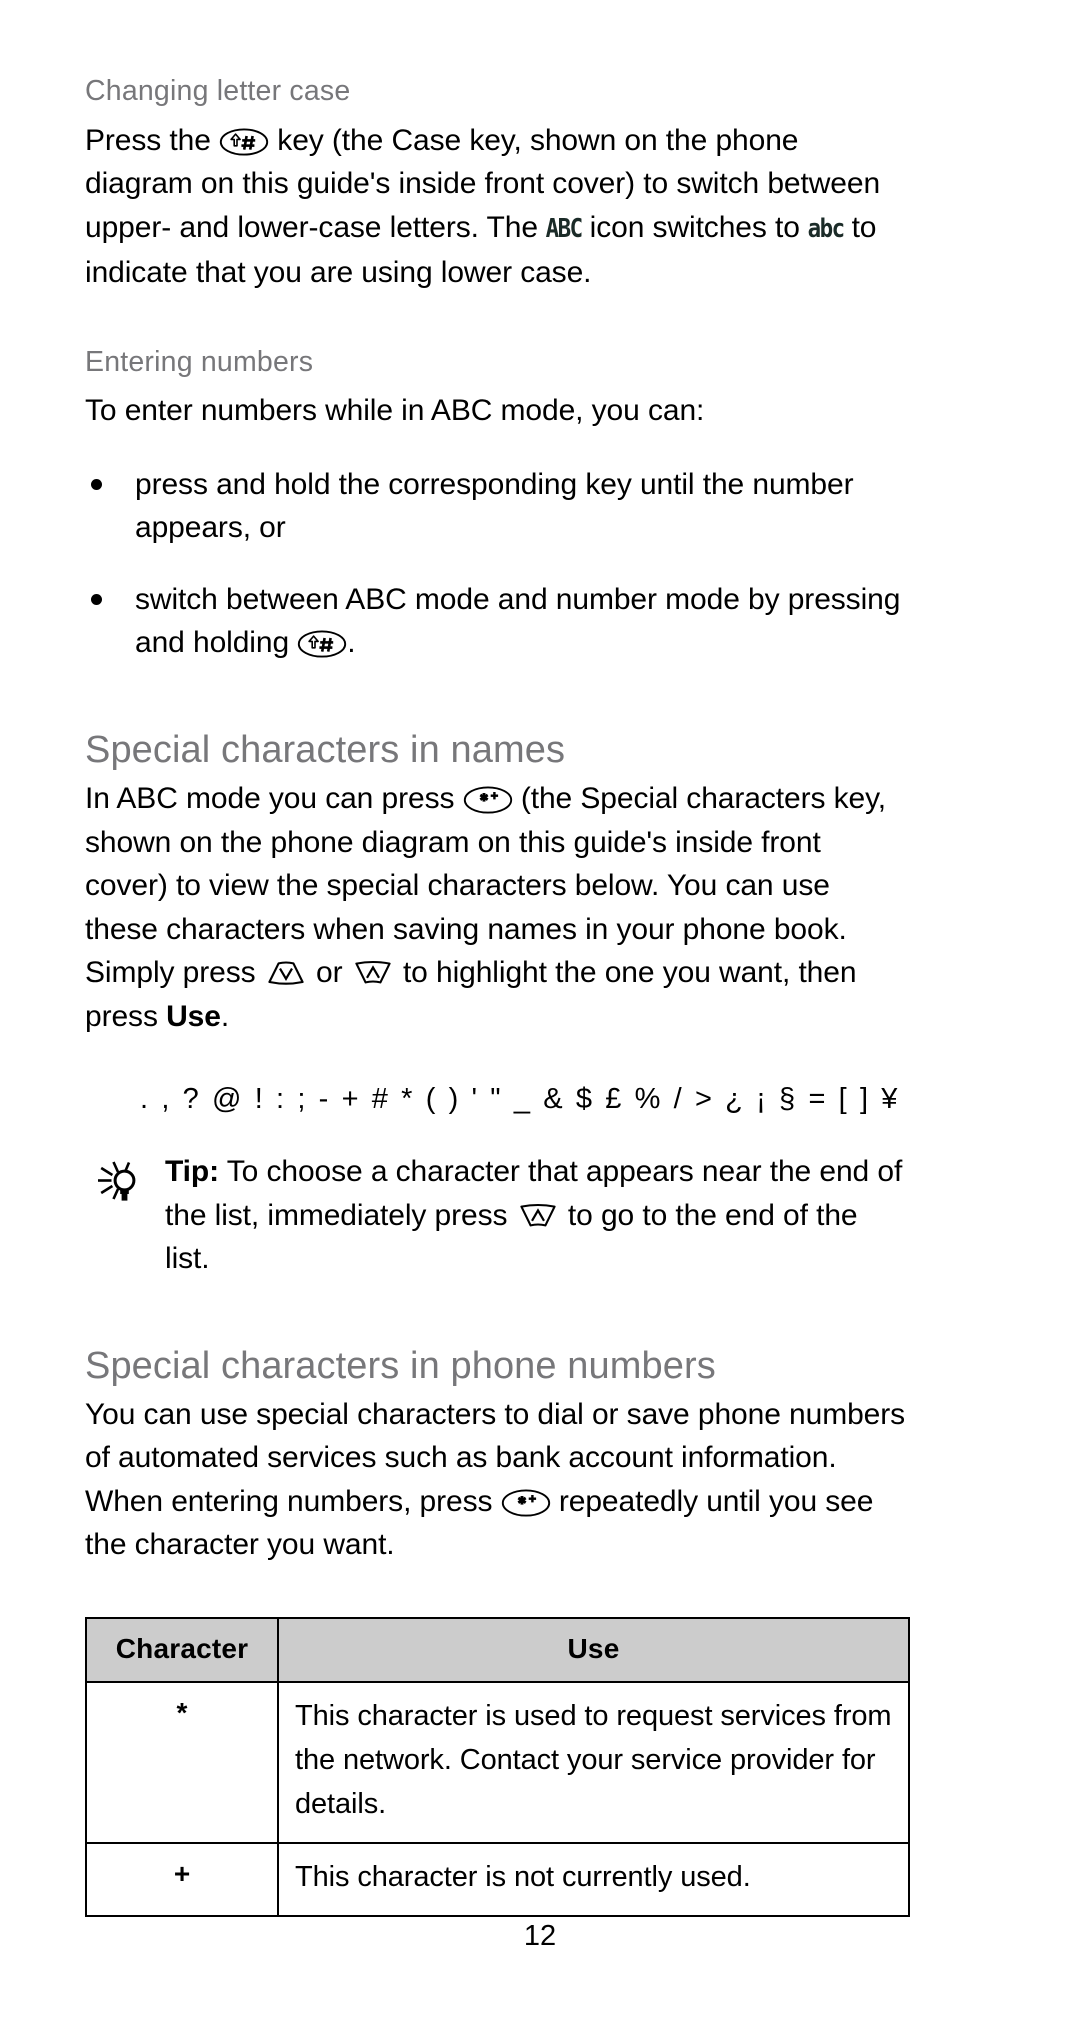  I want to click on table-cell-character: *, so click(182, 1762).